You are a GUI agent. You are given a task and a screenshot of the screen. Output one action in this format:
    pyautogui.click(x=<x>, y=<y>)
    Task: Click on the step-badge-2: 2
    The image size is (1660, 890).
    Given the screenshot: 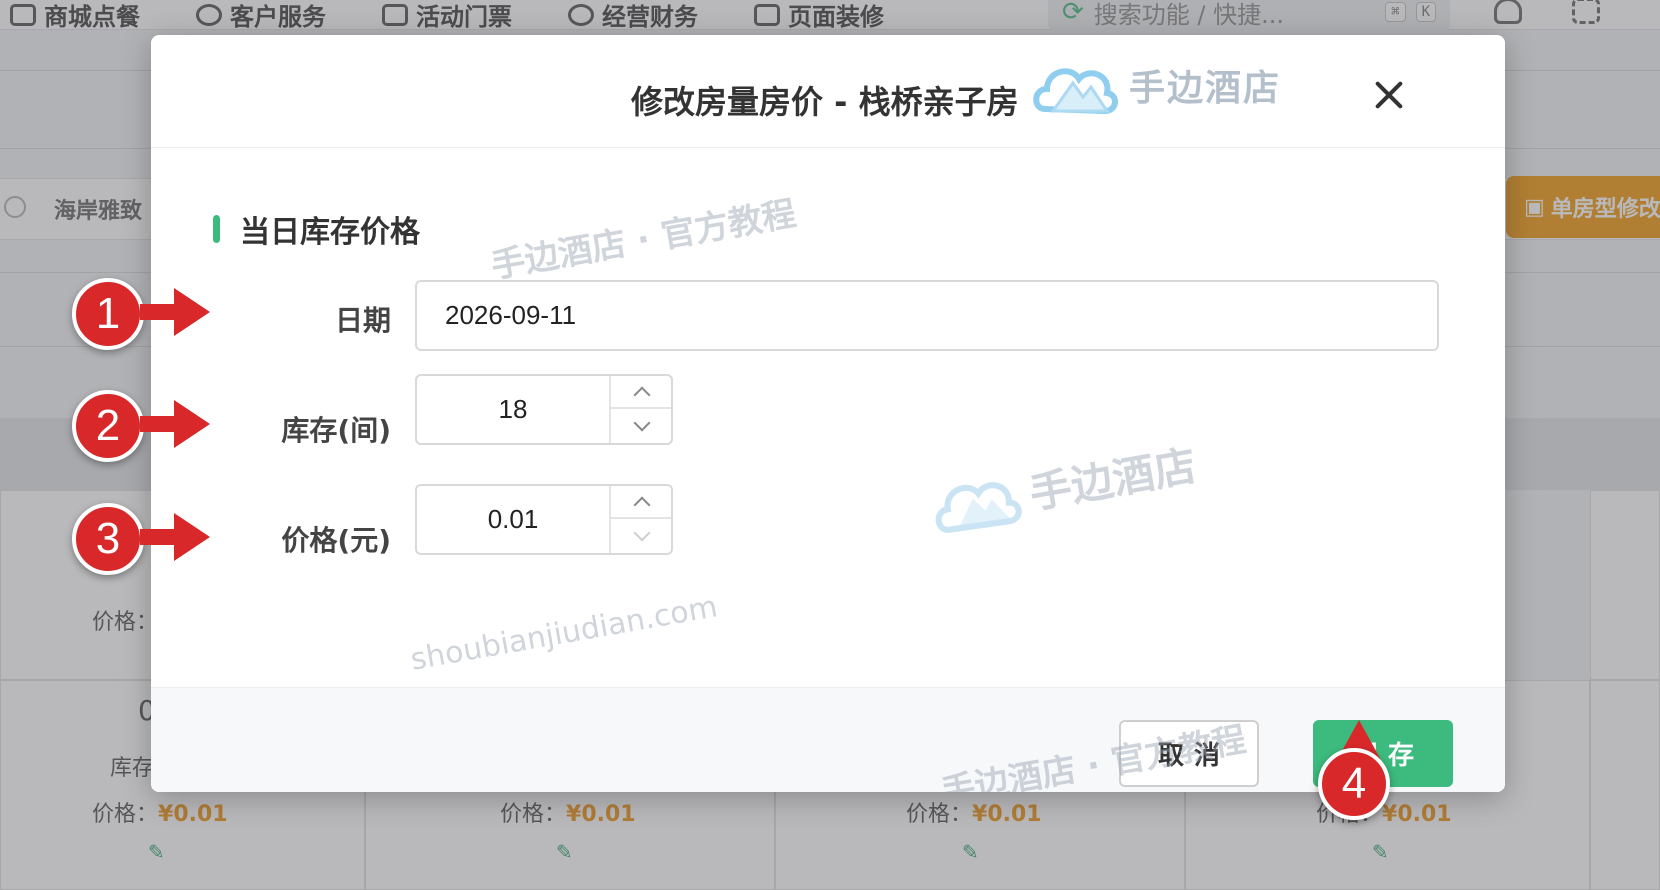 What is the action you would take?
    pyautogui.click(x=108, y=426)
    